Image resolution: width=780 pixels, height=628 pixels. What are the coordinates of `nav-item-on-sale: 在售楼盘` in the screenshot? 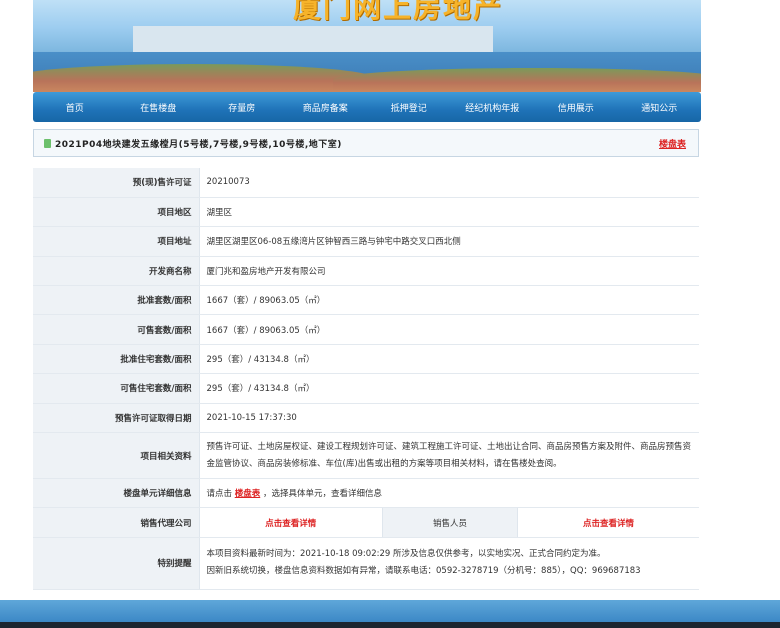 It's located at (159, 107).